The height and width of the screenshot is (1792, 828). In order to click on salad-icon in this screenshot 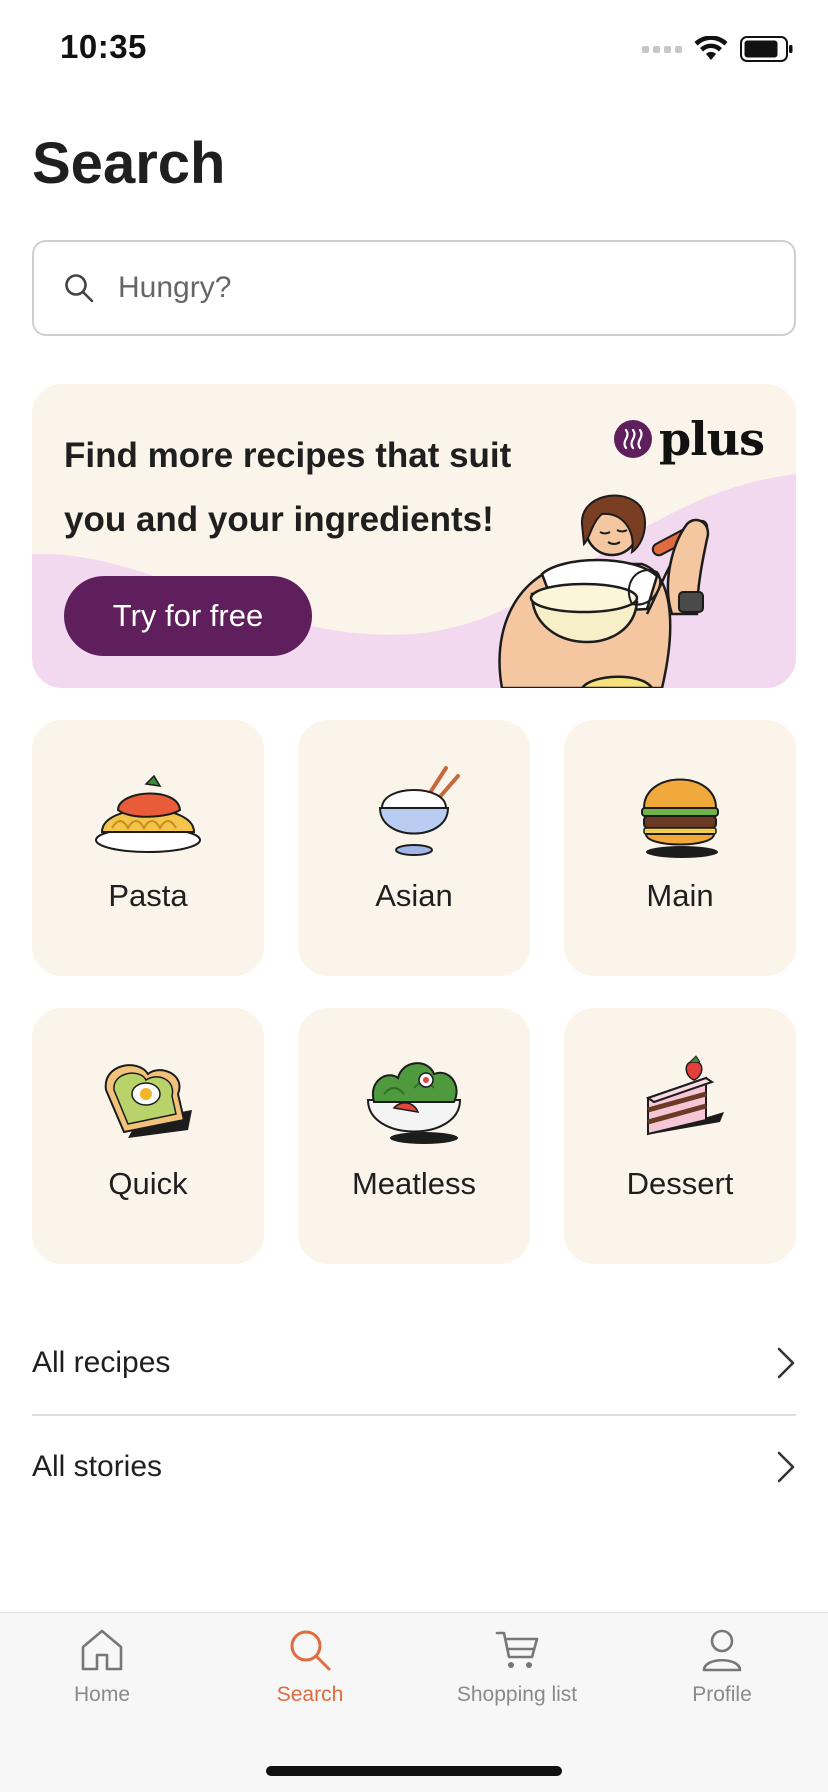, I will do `click(414, 1103)`.